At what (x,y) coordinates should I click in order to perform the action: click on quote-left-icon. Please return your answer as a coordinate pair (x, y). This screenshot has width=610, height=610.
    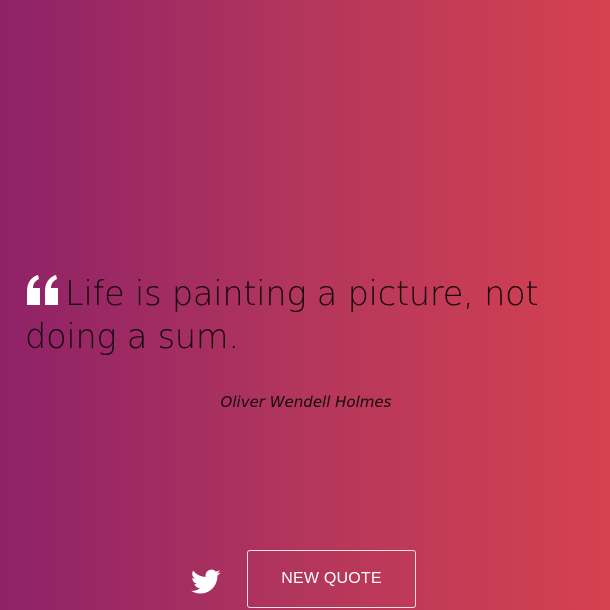
    Looking at the image, I should click on (43, 291).